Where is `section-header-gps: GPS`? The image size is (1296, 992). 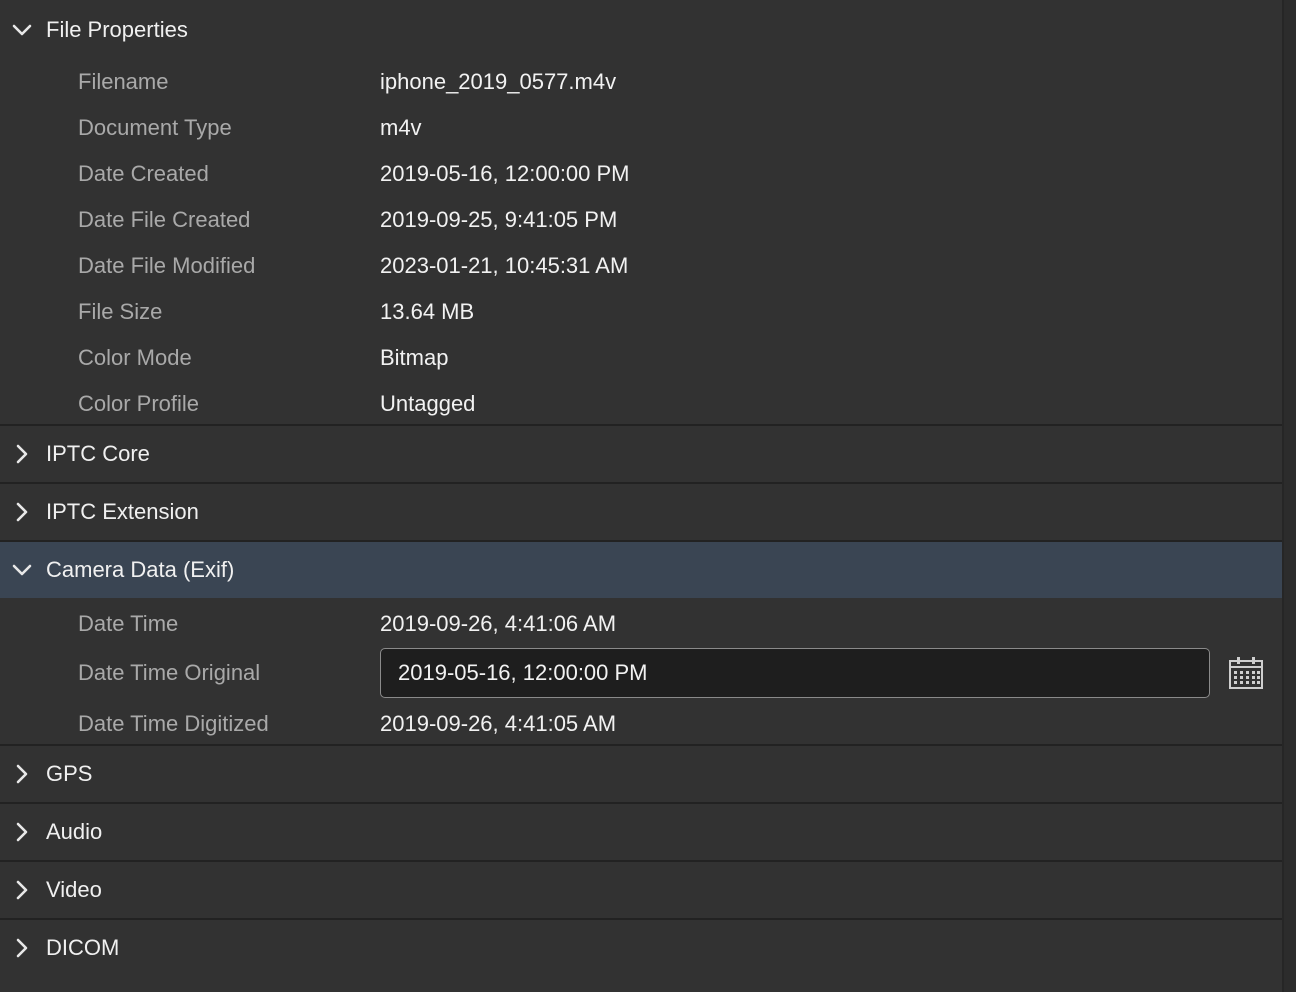
section-header-gps: GPS is located at coordinates (641, 774).